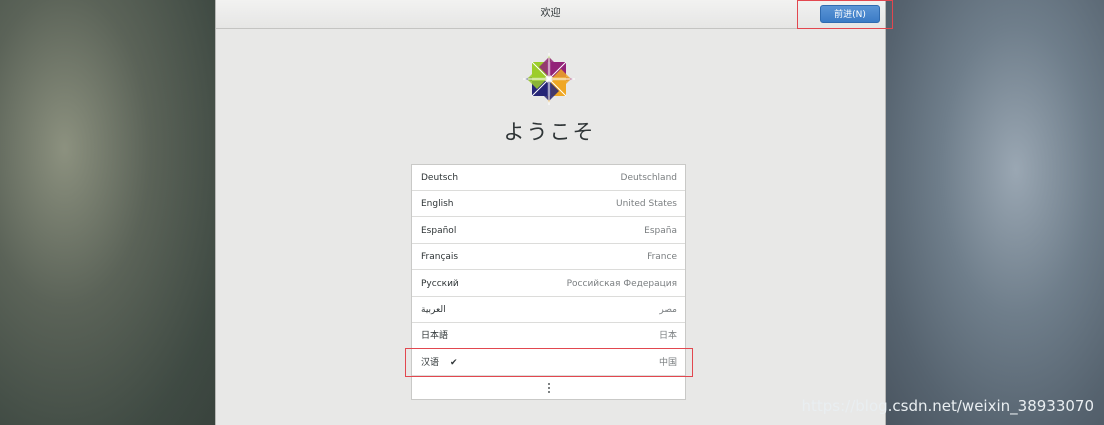  Describe the element at coordinates (439, 231) in the screenshot. I see `language-name: Español` at that location.